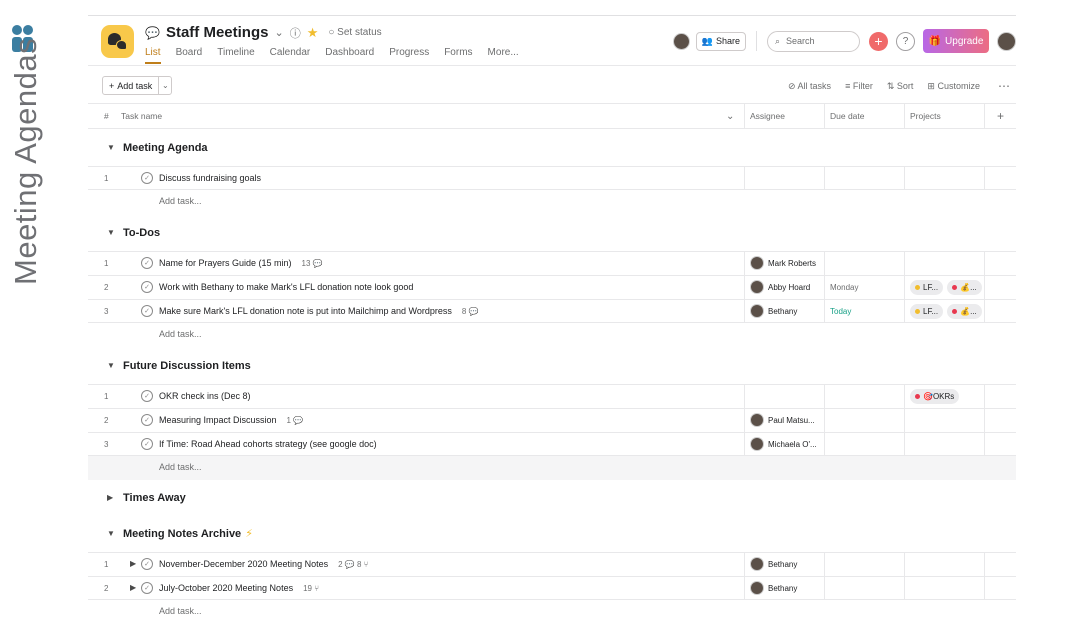 This screenshot has width=1074, height=640. What do you see at coordinates (756, 41) in the screenshot?
I see `divider` at bounding box center [756, 41].